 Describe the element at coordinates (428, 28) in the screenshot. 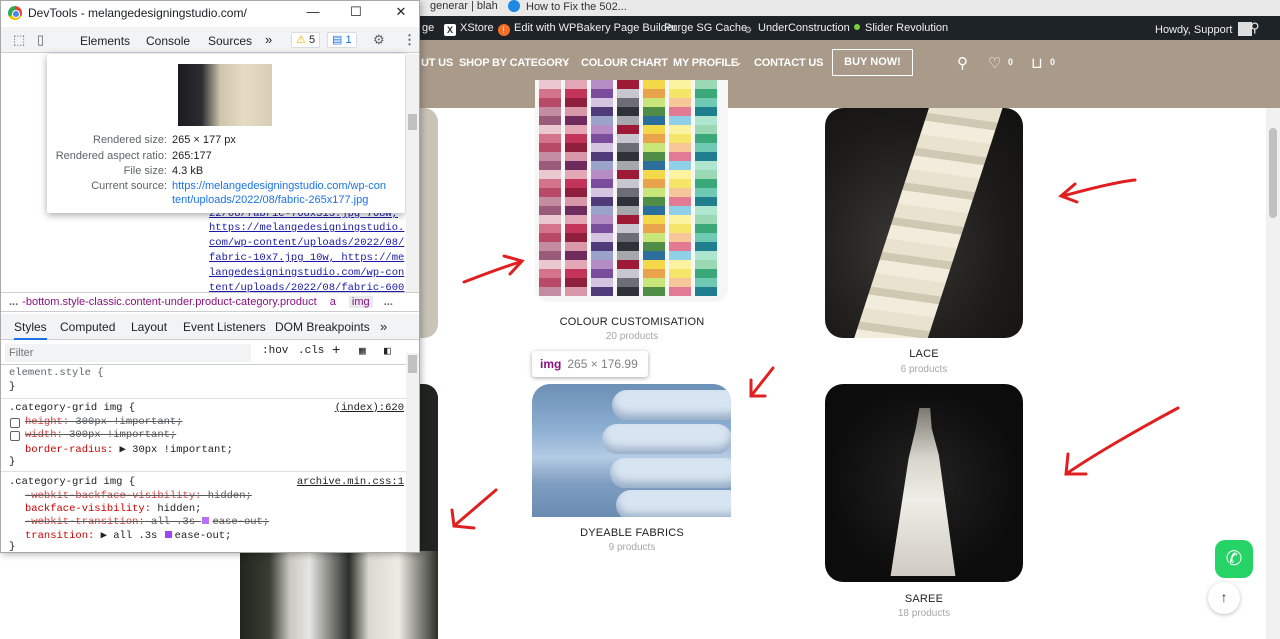

I see `adminbar-item: ge` at that location.